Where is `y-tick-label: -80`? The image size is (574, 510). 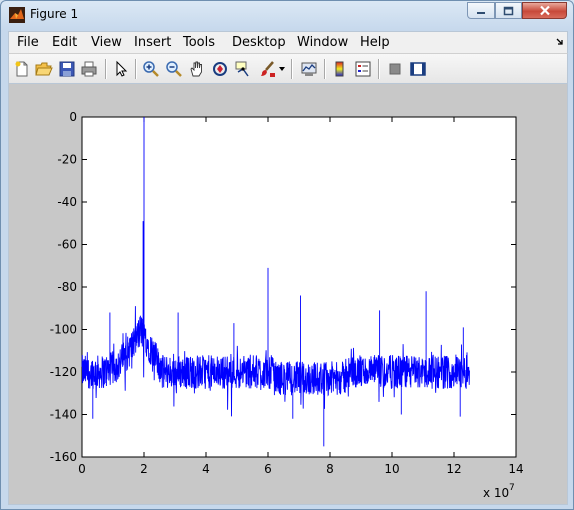 y-tick-label: -80 is located at coordinates (67, 287).